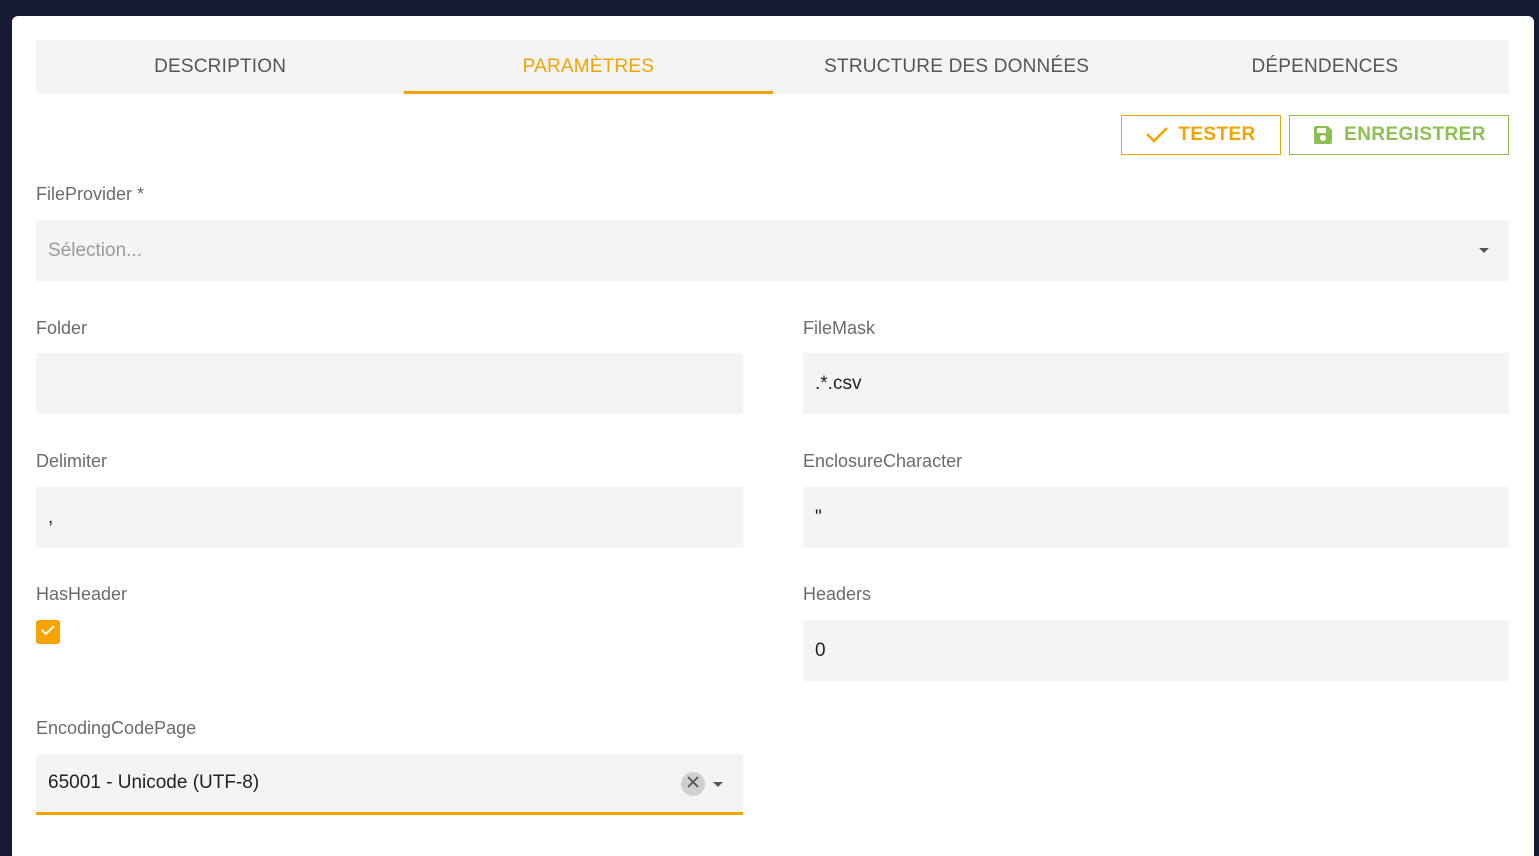 Image resolution: width=1539 pixels, height=856 pixels. I want to click on file-mask-value: .*.csv, so click(838, 383).